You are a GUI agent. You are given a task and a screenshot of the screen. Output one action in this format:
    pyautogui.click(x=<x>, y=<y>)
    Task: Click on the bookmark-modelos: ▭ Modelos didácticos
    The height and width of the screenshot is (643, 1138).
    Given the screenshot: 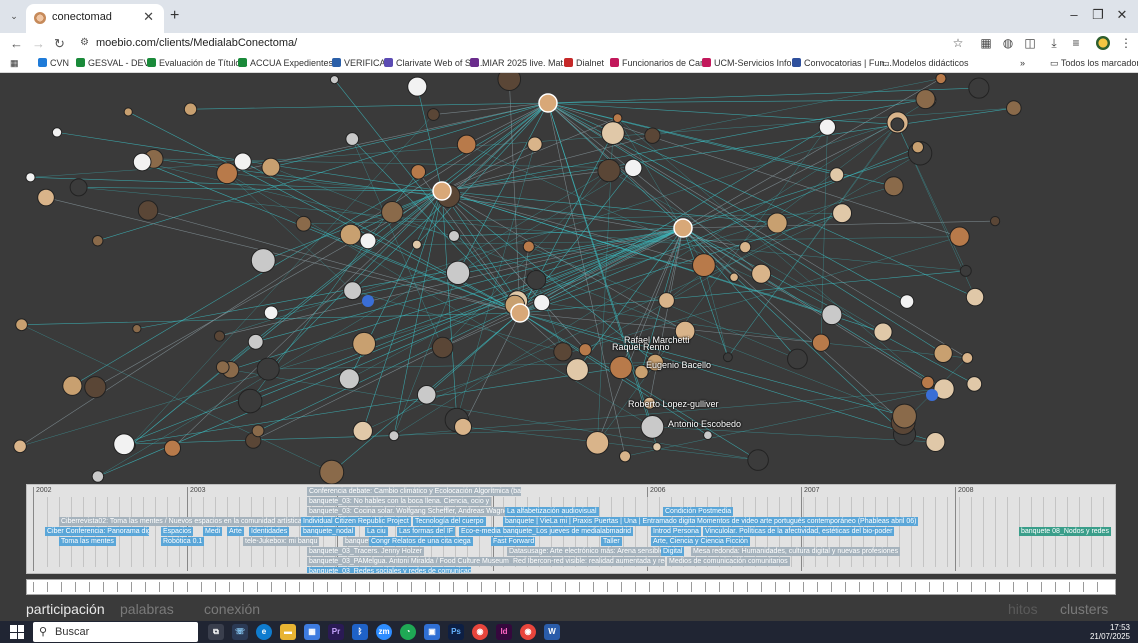 What is the action you would take?
    pyautogui.click(x=925, y=63)
    